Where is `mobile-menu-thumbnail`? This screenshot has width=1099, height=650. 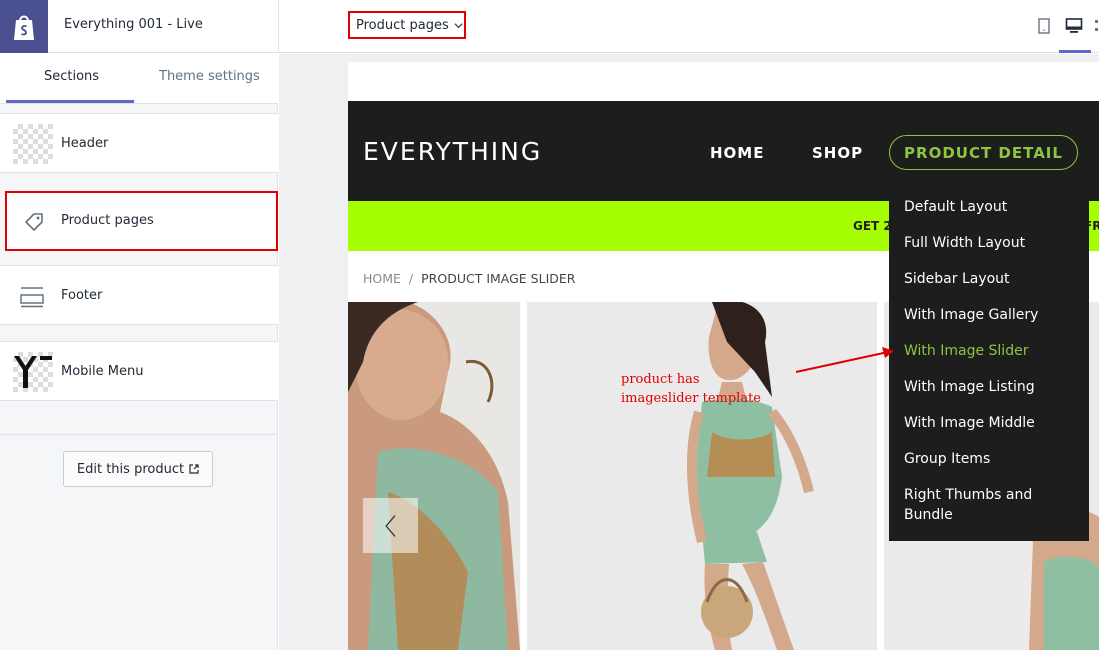 mobile-menu-thumbnail is located at coordinates (33, 372).